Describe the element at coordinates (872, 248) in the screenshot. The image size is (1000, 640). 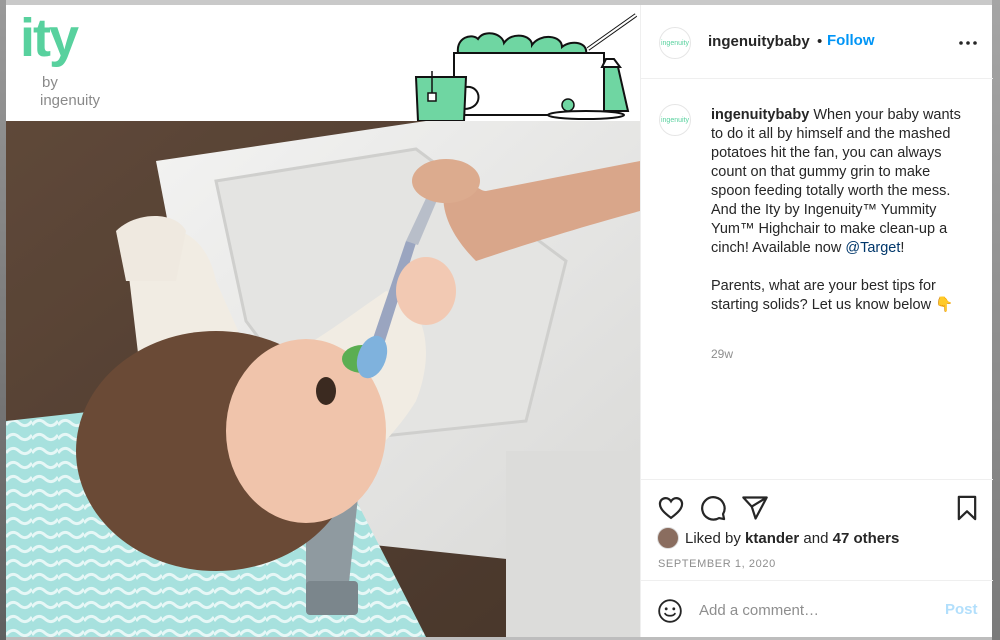
I see `mention-link: @Target` at that location.